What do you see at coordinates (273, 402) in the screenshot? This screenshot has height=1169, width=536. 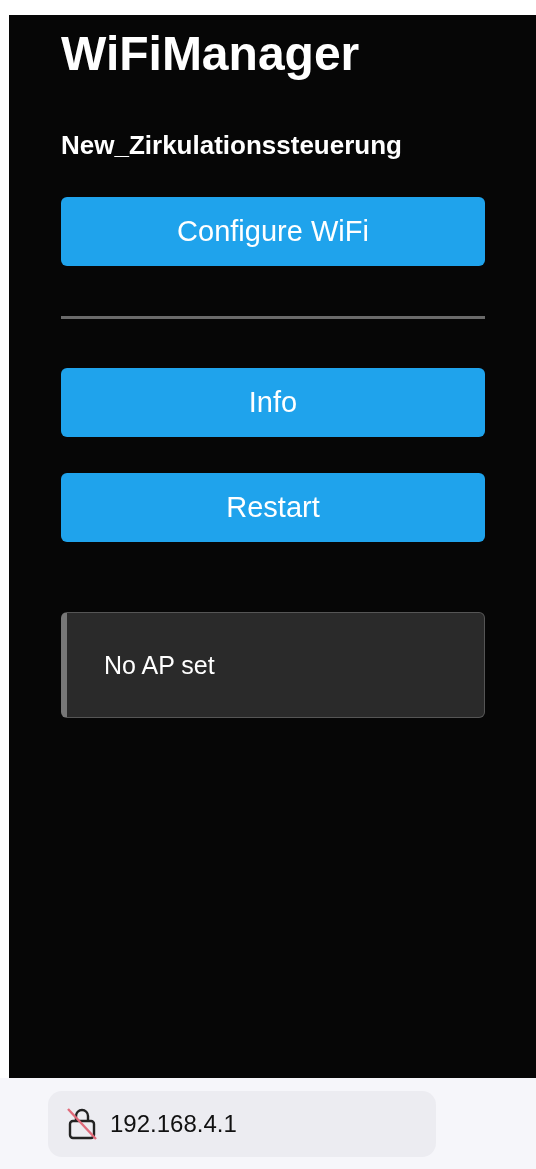 I see `menu-button: Info` at bounding box center [273, 402].